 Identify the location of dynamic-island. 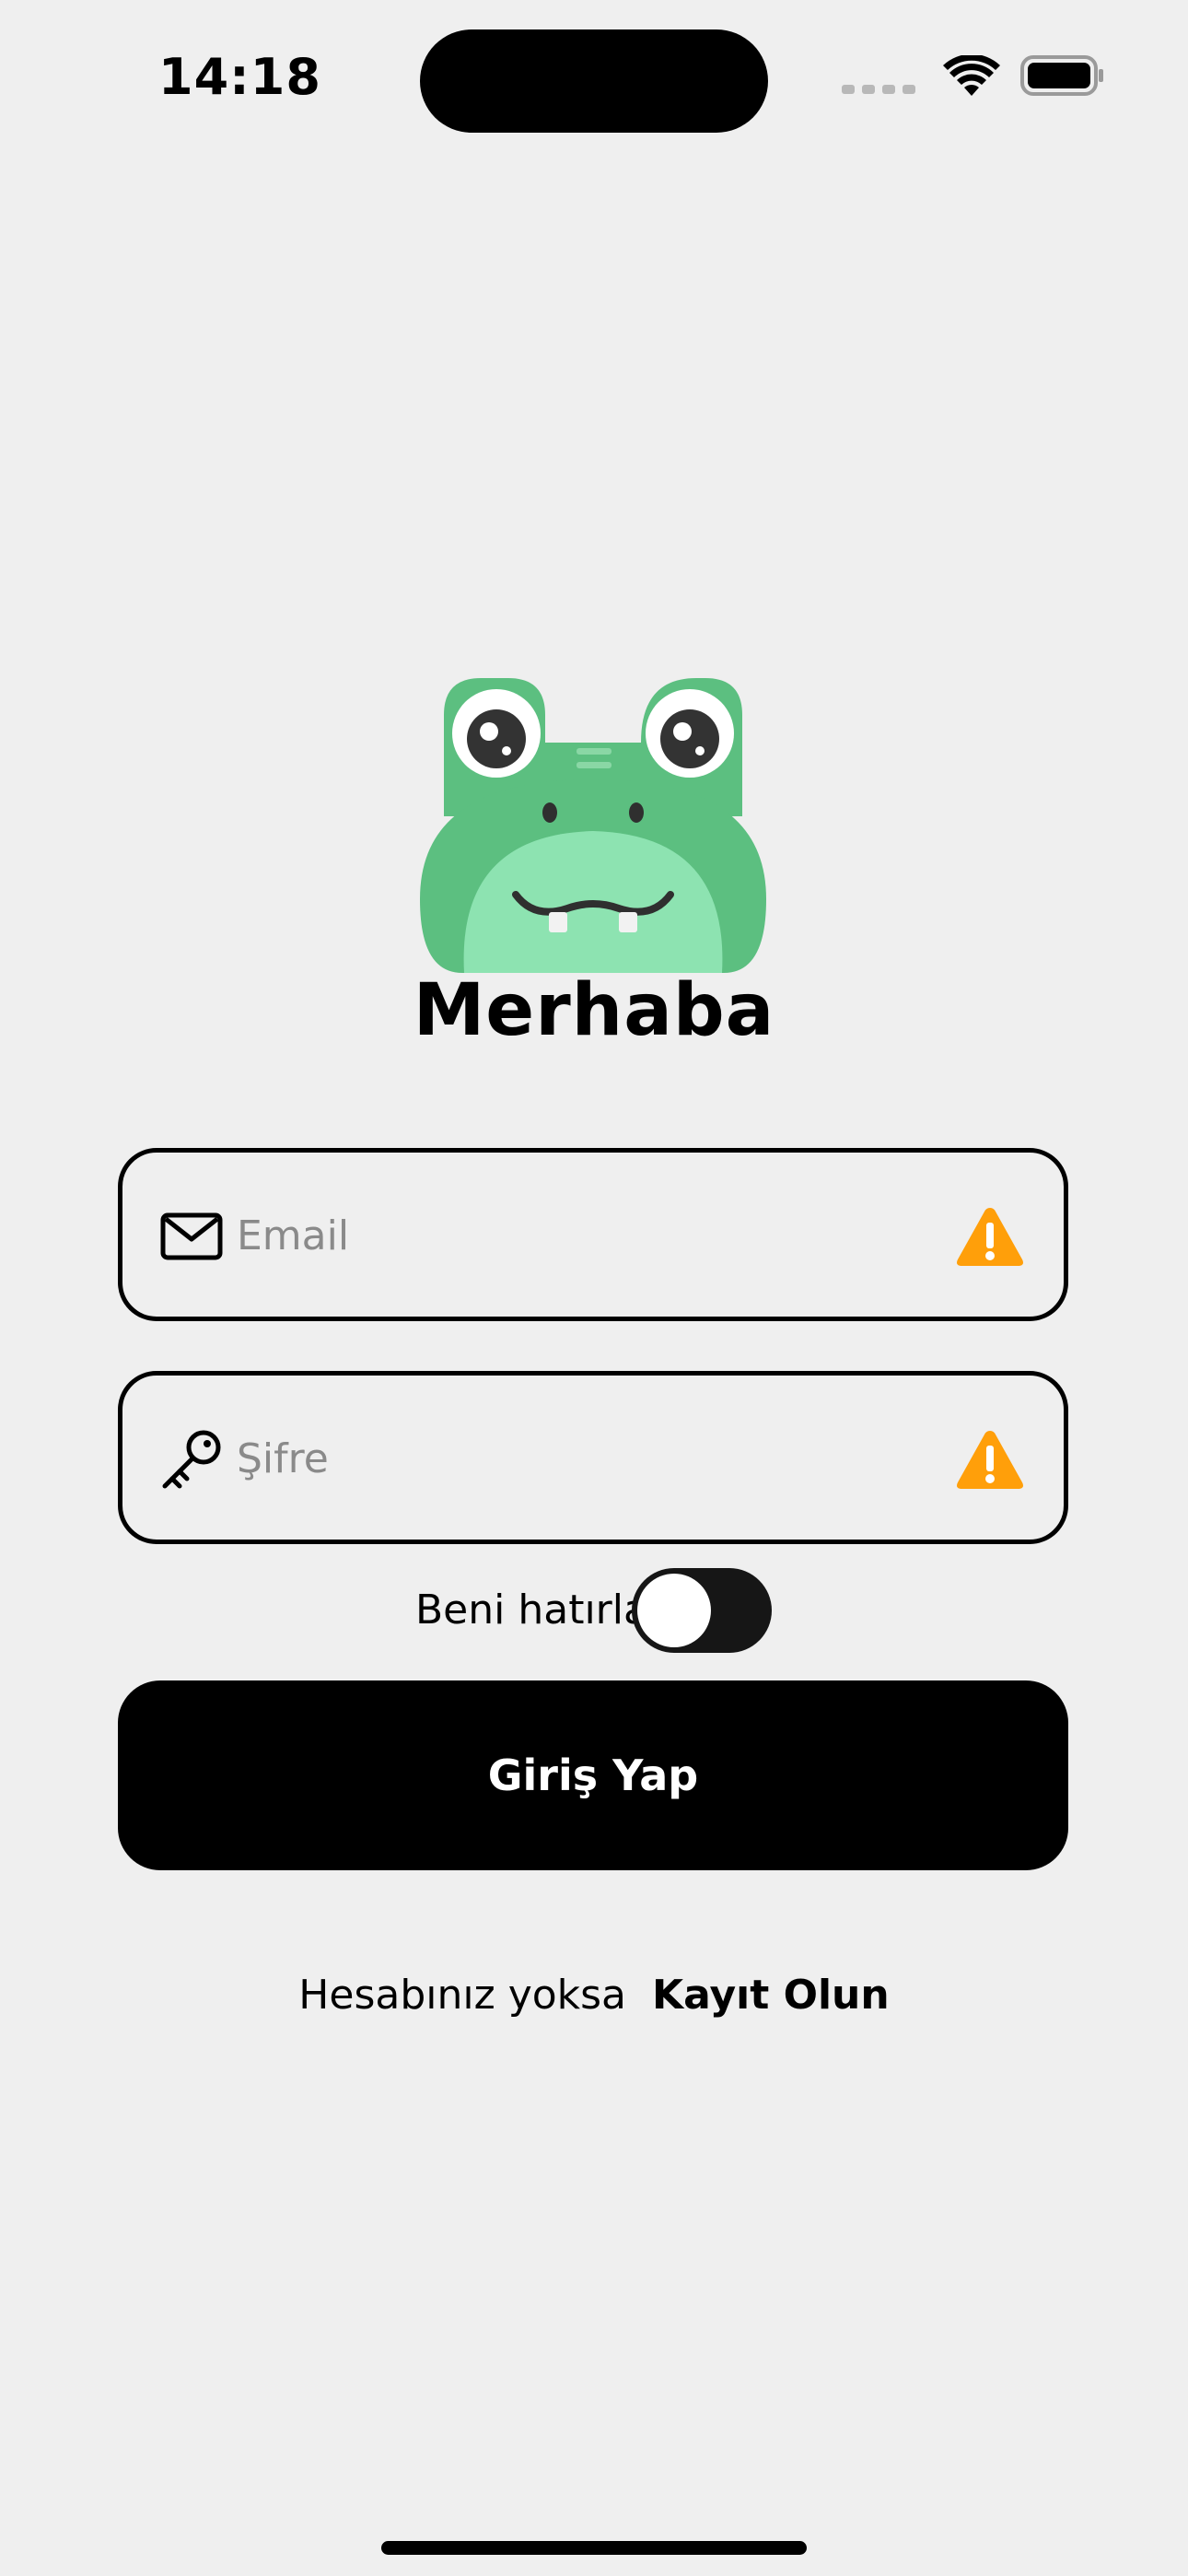
(594, 81).